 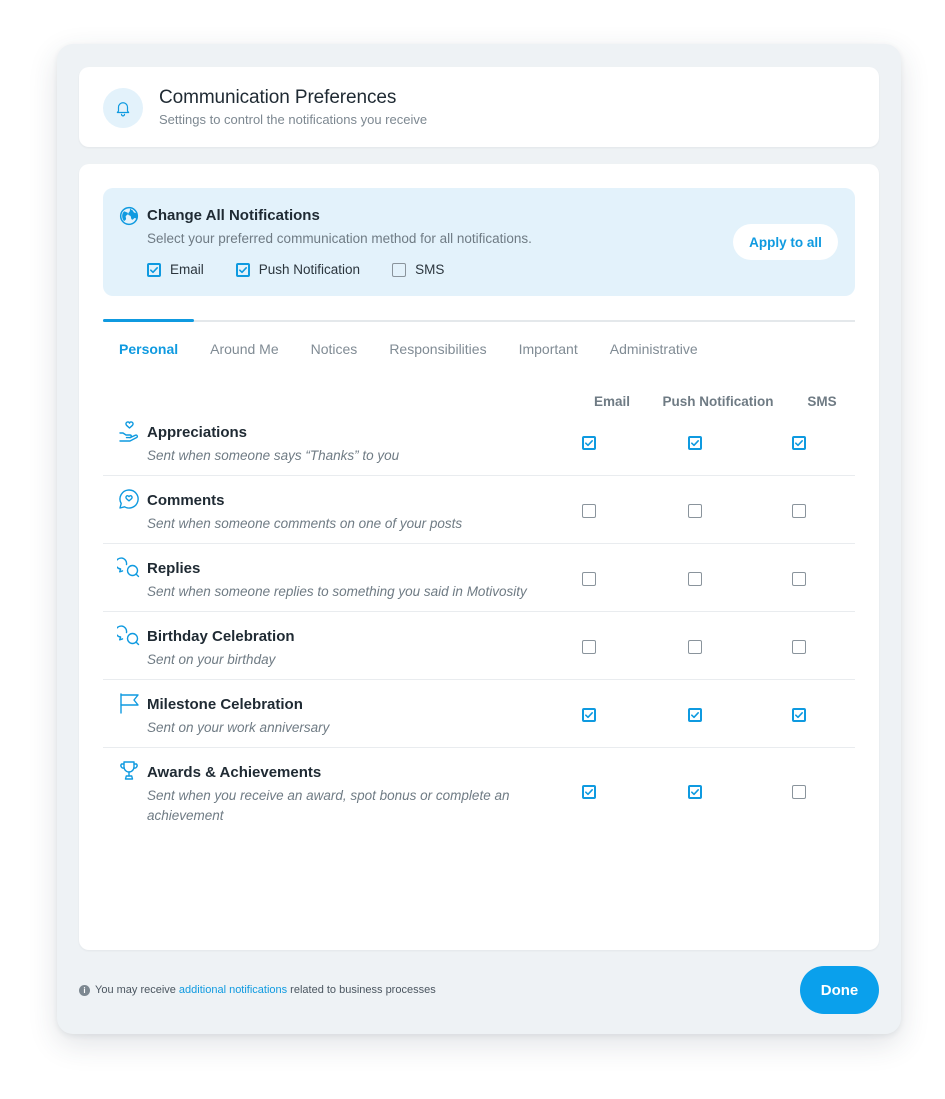 What do you see at coordinates (225, 704) in the screenshot?
I see `notification-title: Milestone Celebration` at bounding box center [225, 704].